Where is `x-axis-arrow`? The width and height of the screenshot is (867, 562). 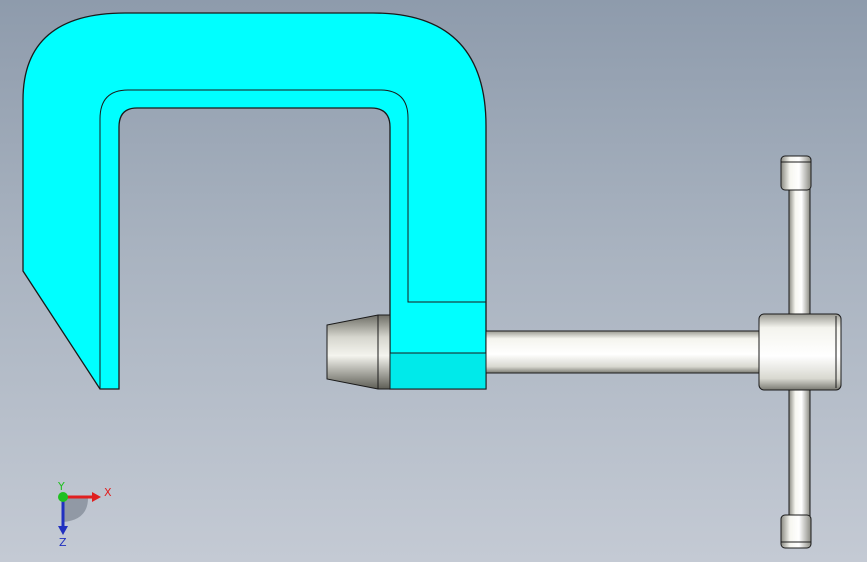 x-axis-arrow is located at coordinates (96, 497).